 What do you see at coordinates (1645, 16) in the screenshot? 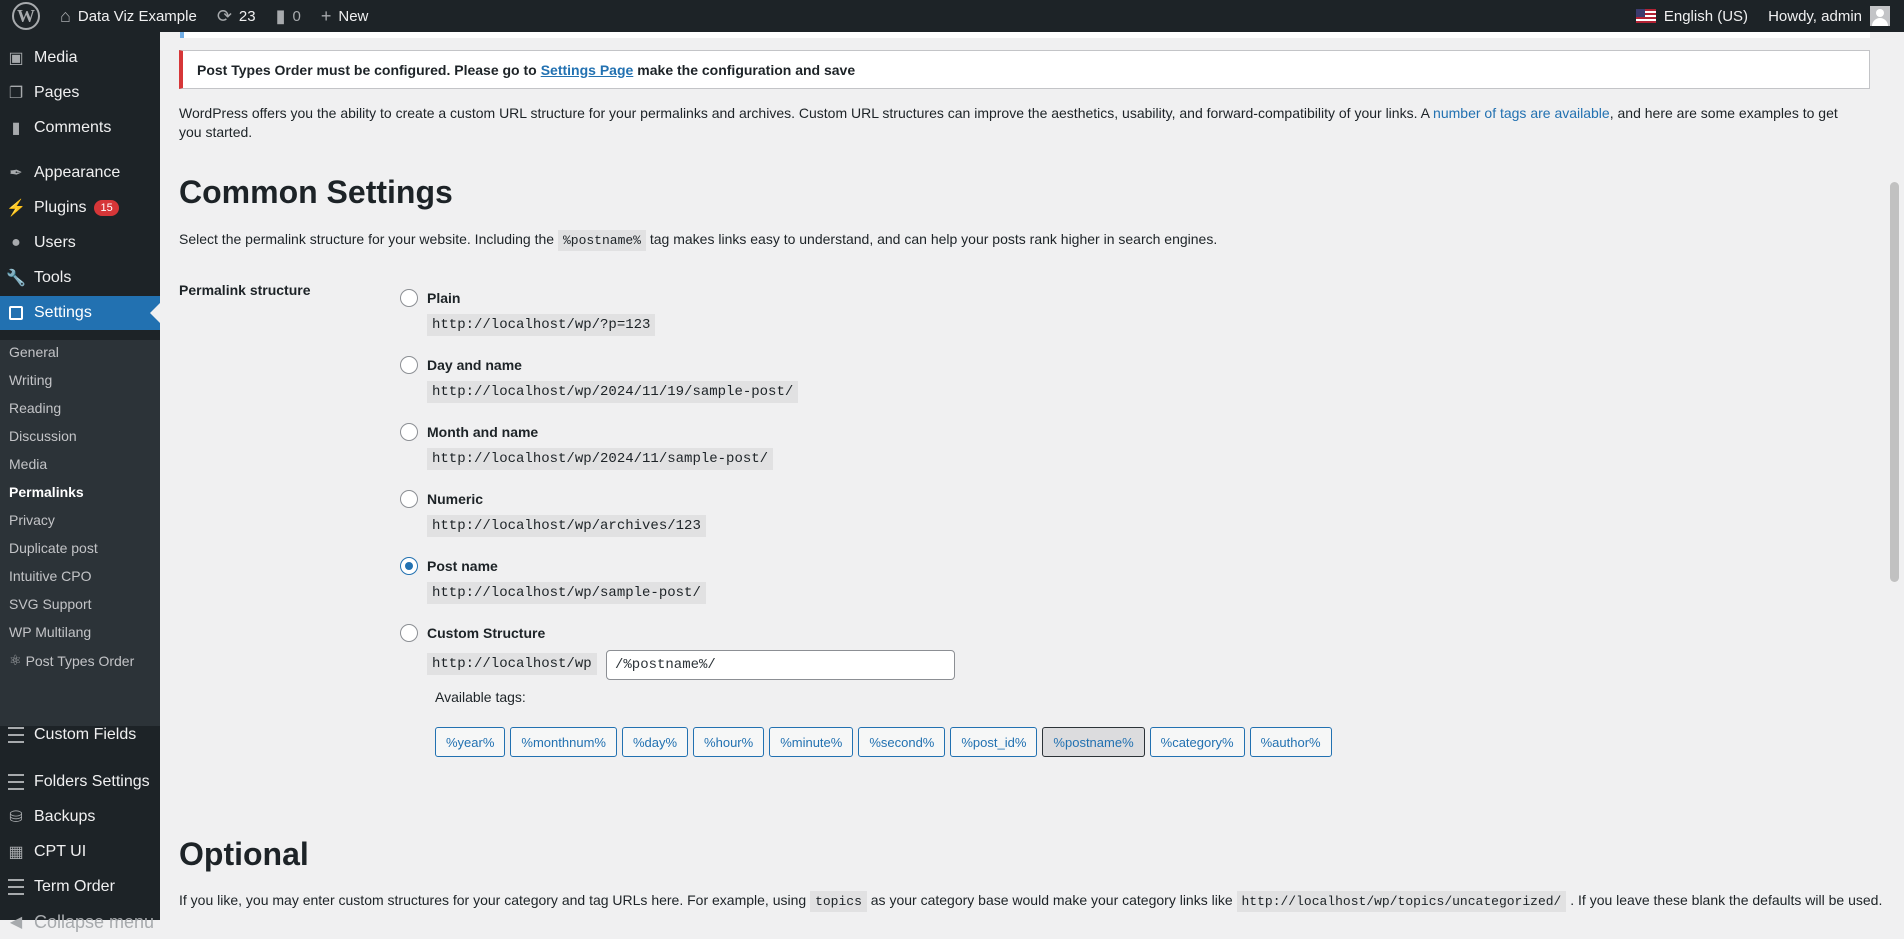
I see `us-flag-icon` at bounding box center [1645, 16].